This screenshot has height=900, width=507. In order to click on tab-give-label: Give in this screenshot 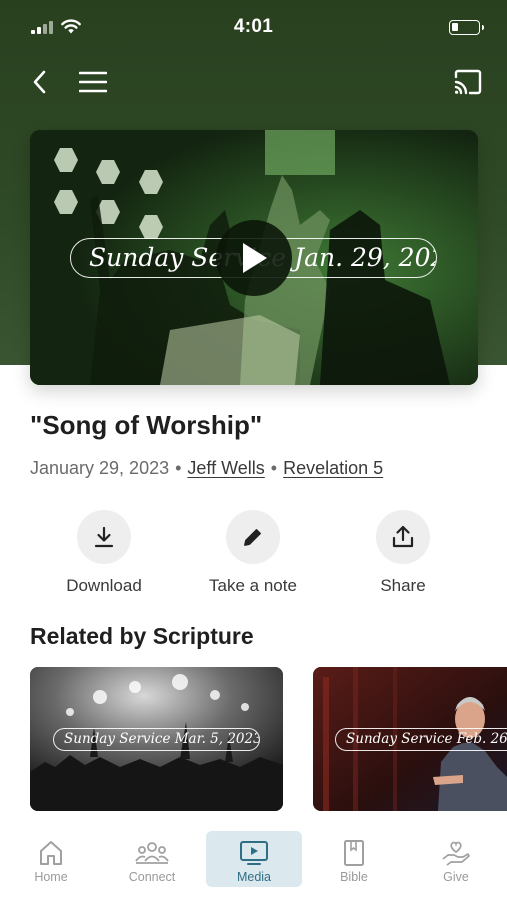, I will do `click(456, 877)`.